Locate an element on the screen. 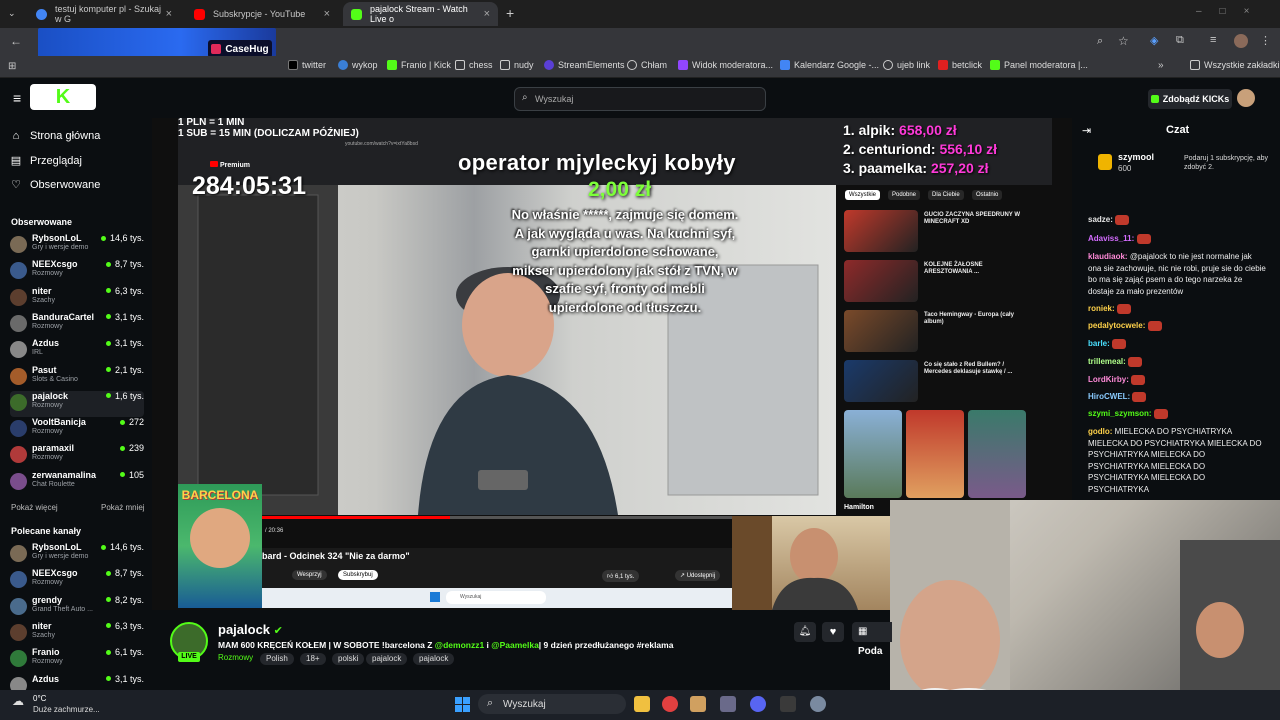 This screenshot has height=720, width=1280. yt-filter-similar: Podobne is located at coordinates (904, 195).